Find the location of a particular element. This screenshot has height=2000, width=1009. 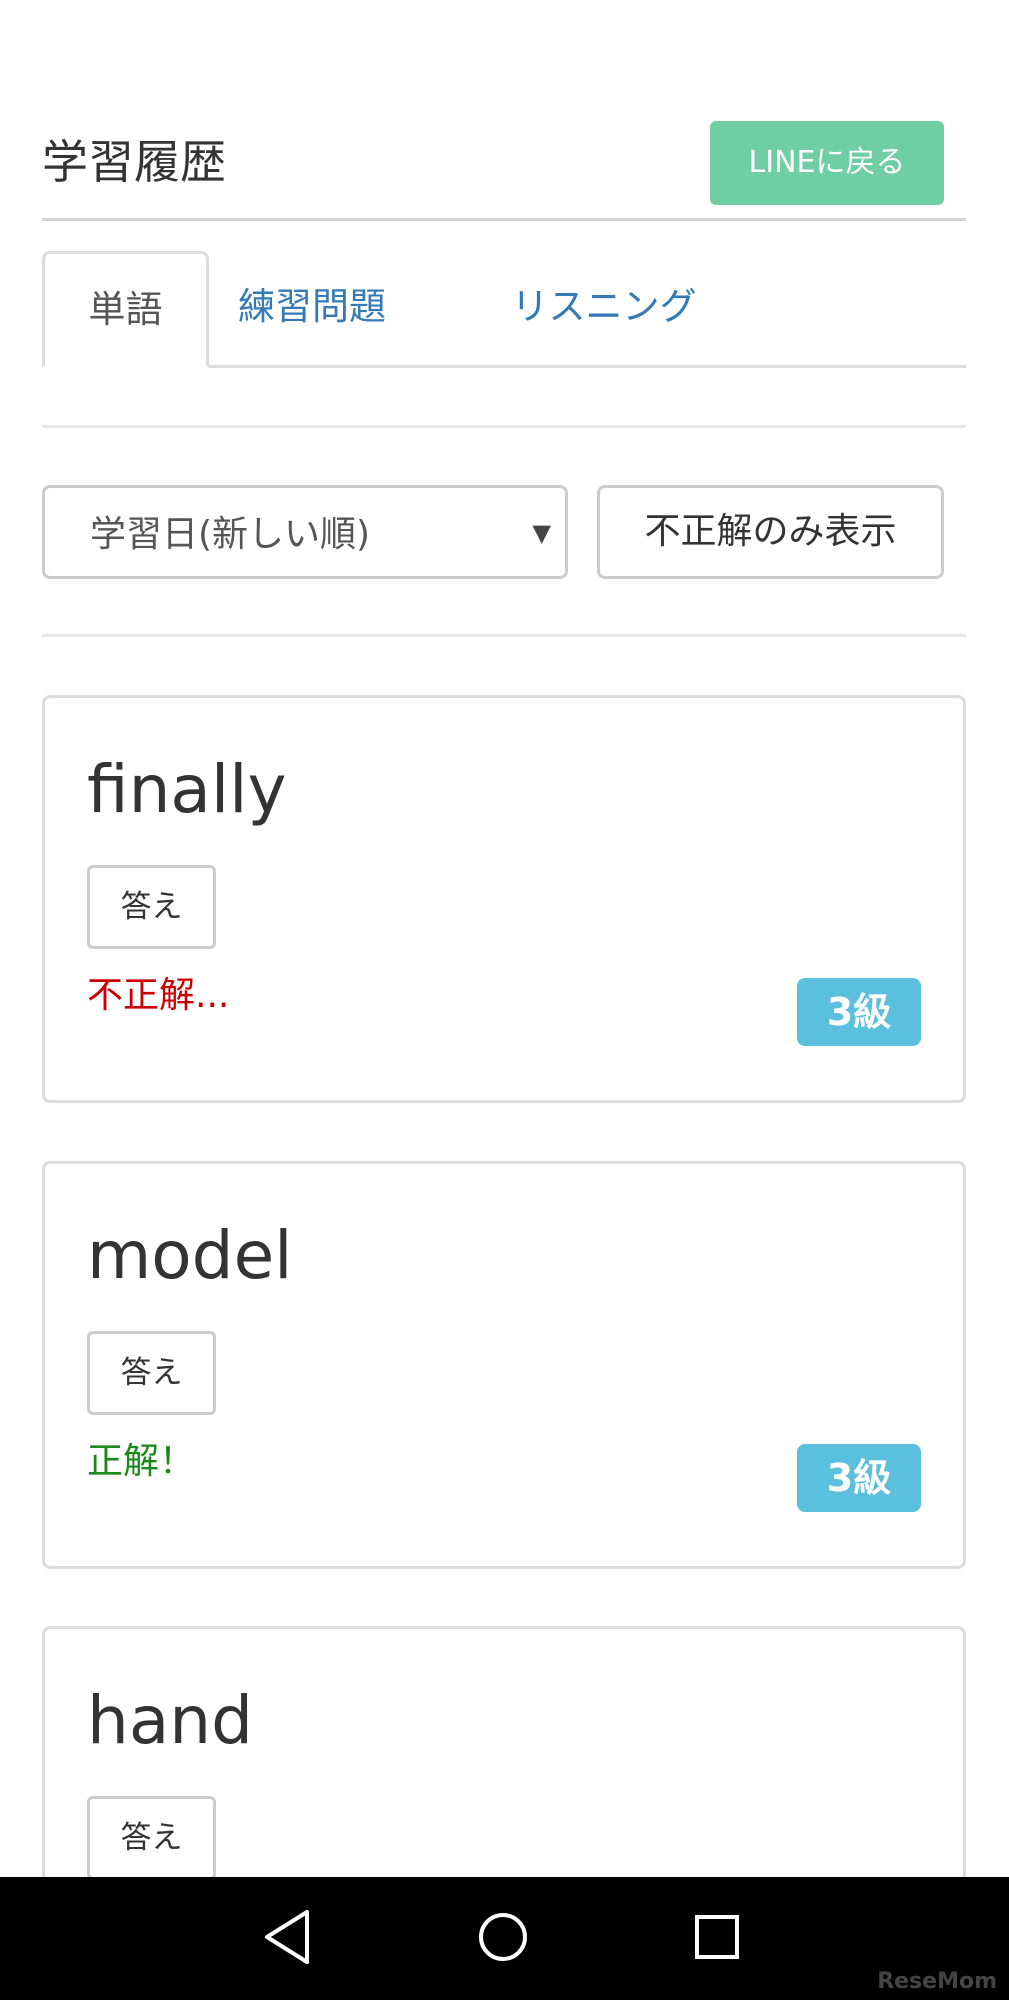

word-text: finally is located at coordinates (187, 789).